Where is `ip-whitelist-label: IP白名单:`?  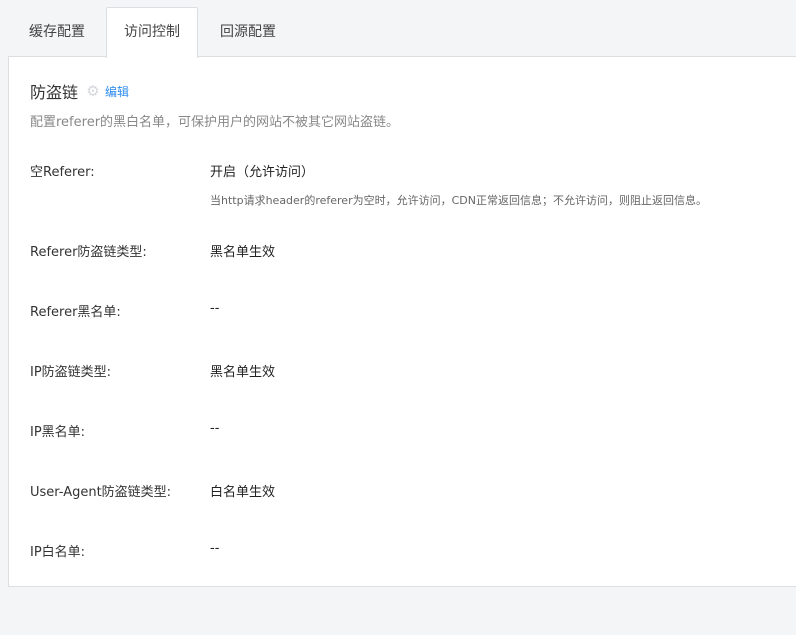
ip-whitelist-label: IP白名单: is located at coordinates (58, 552).